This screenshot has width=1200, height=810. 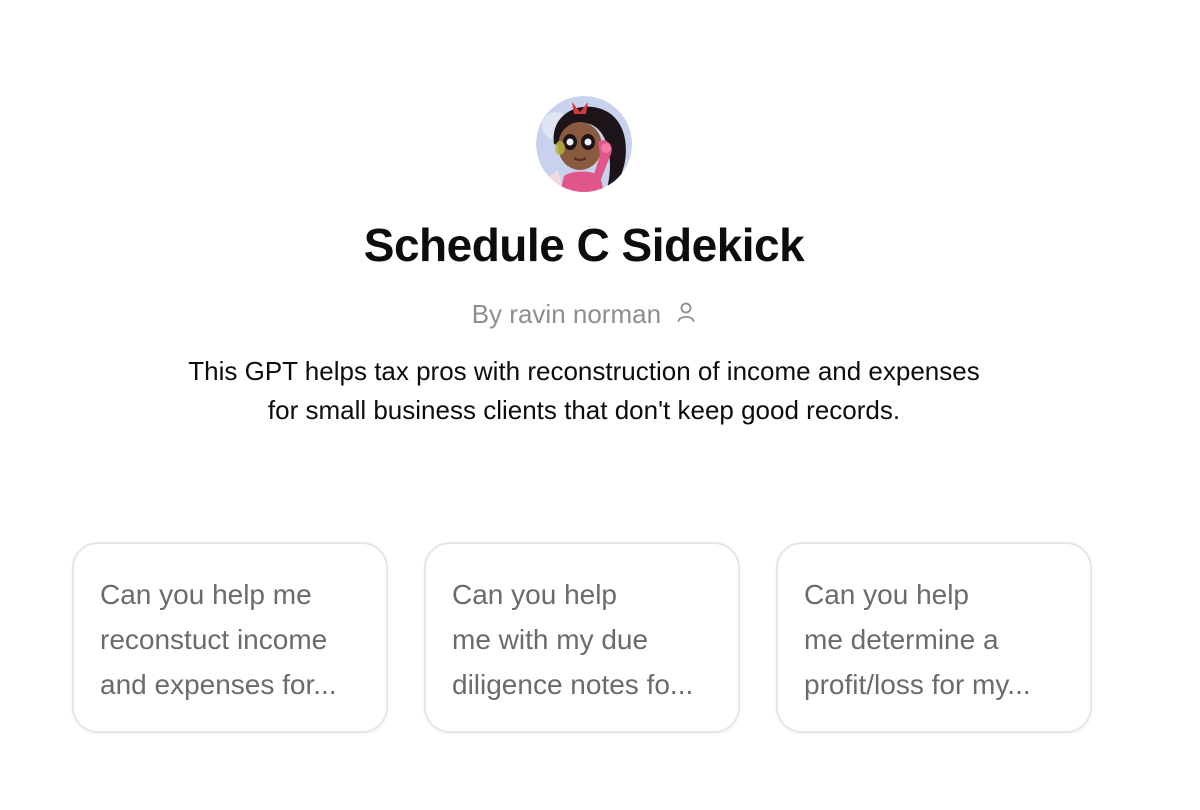 What do you see at coordinates (206, 594) in the screenshot?
I see `starter-line: Can you help me` at bounding box center [206, 594].